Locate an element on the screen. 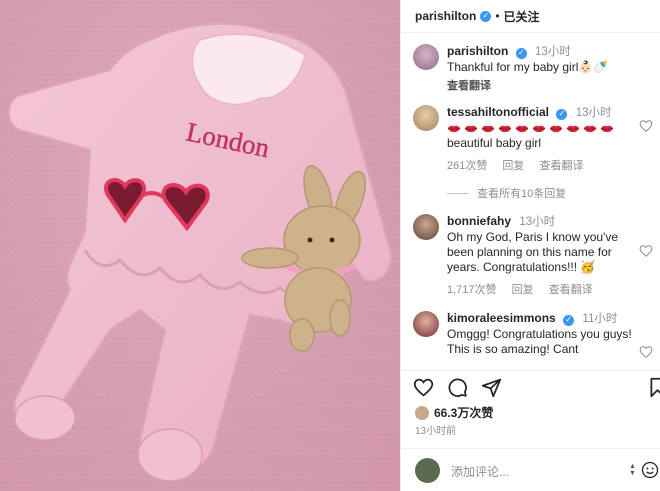 The width and height of the screenshot is (660, 491). comment-emoji-row is located at coordinates (540, 128).